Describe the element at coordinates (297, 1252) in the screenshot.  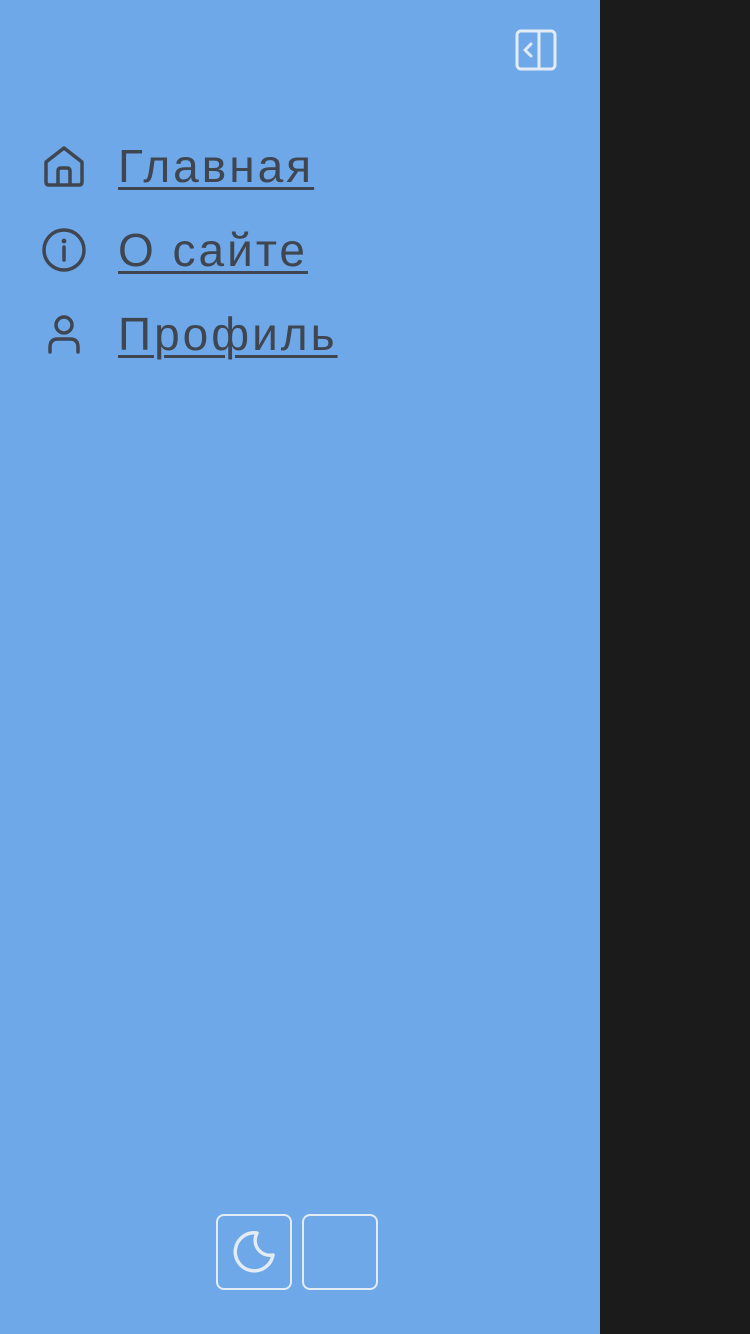
I see `bottom-controls` at that location.